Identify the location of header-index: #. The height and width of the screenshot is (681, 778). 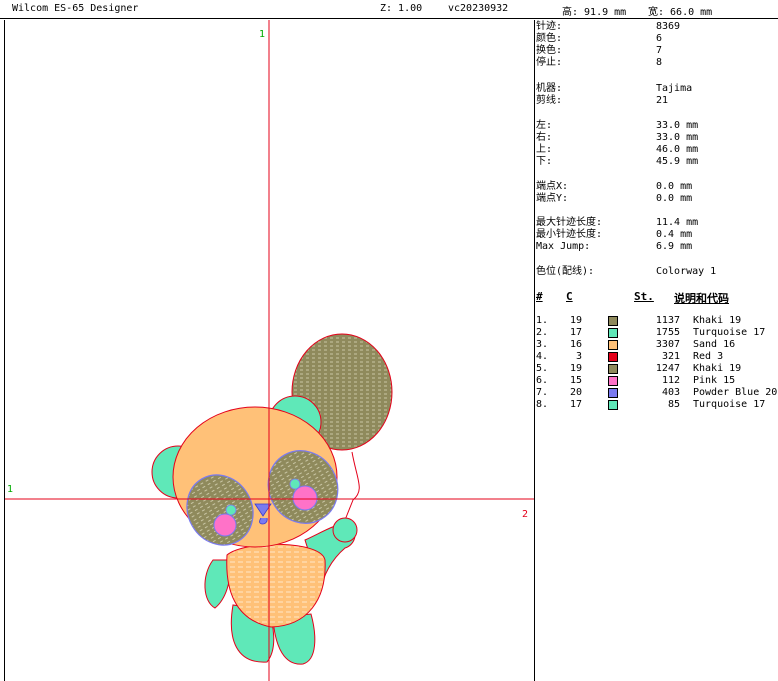
(539, 296).